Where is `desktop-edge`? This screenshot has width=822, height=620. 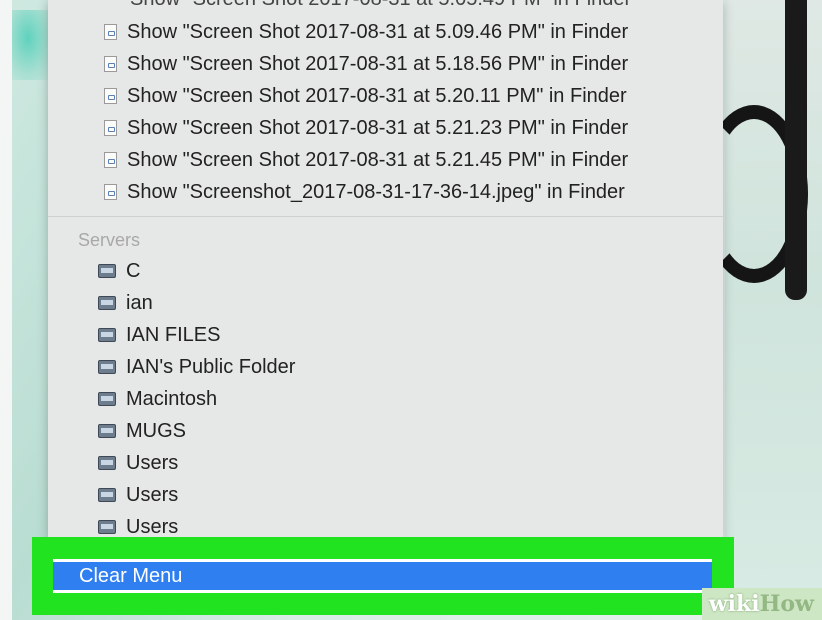 desktop-edge is located at coordinates (6, 310).